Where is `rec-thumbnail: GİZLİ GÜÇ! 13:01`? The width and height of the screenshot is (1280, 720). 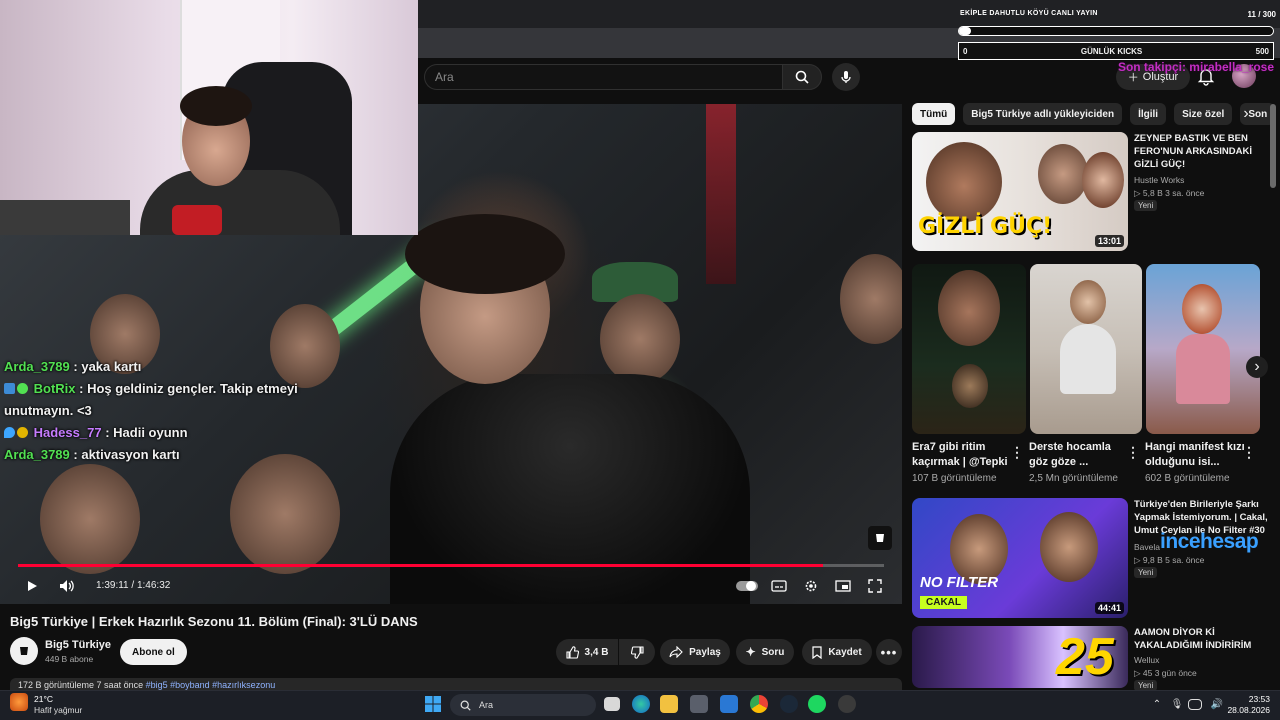
rec-thumbnail: GİZLİ GÜÇ! 13:01 is located at coordinates (1020, 191).